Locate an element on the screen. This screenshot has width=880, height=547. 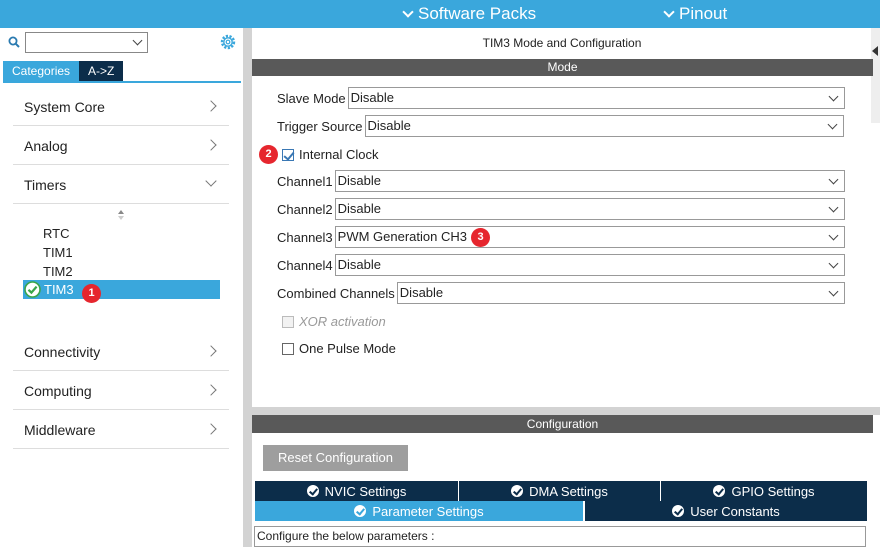
category-label: Middleware is located at coordinates (60, 430).